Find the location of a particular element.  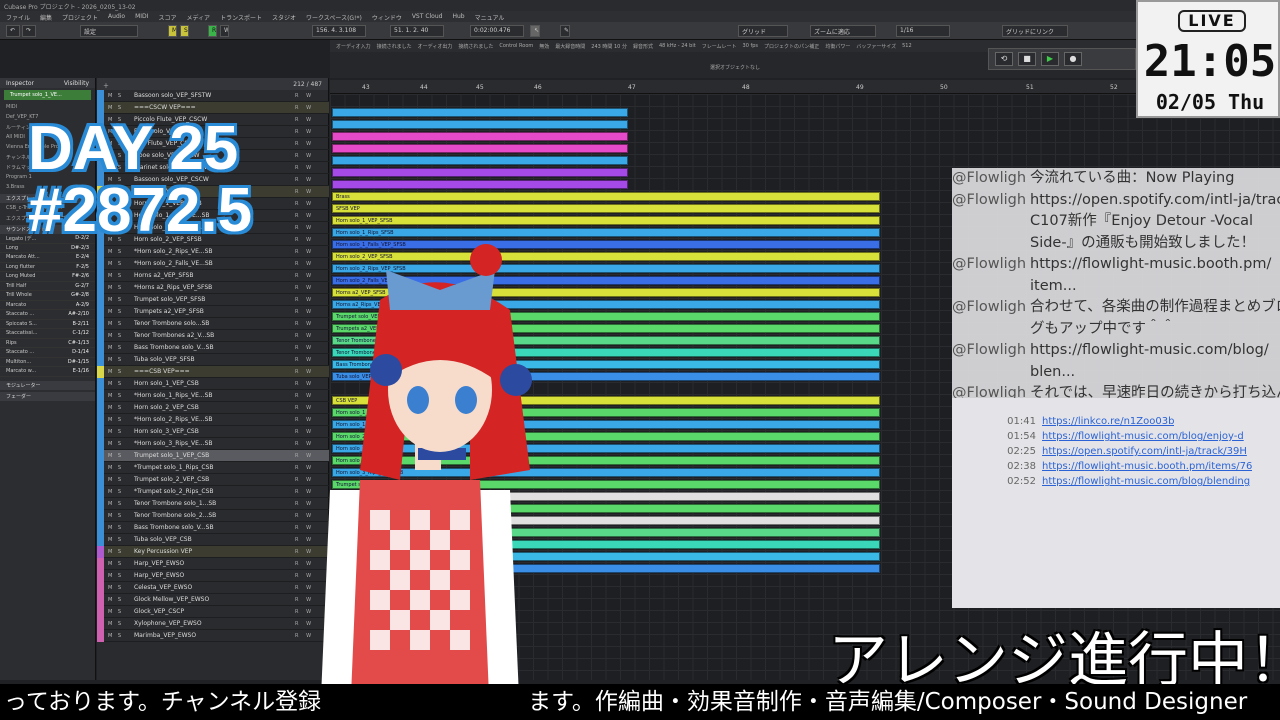

menu-item: ファイル is located at coordinates (18, 17).